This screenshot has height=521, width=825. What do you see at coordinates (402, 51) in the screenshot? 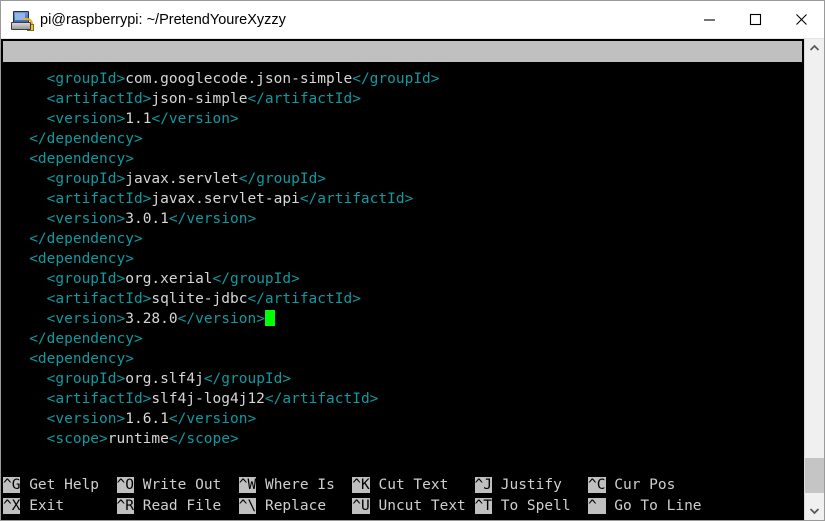
I see `nano-title-bar: GNU nano 3.2 pom.xml` at bounding box center [402, 51].